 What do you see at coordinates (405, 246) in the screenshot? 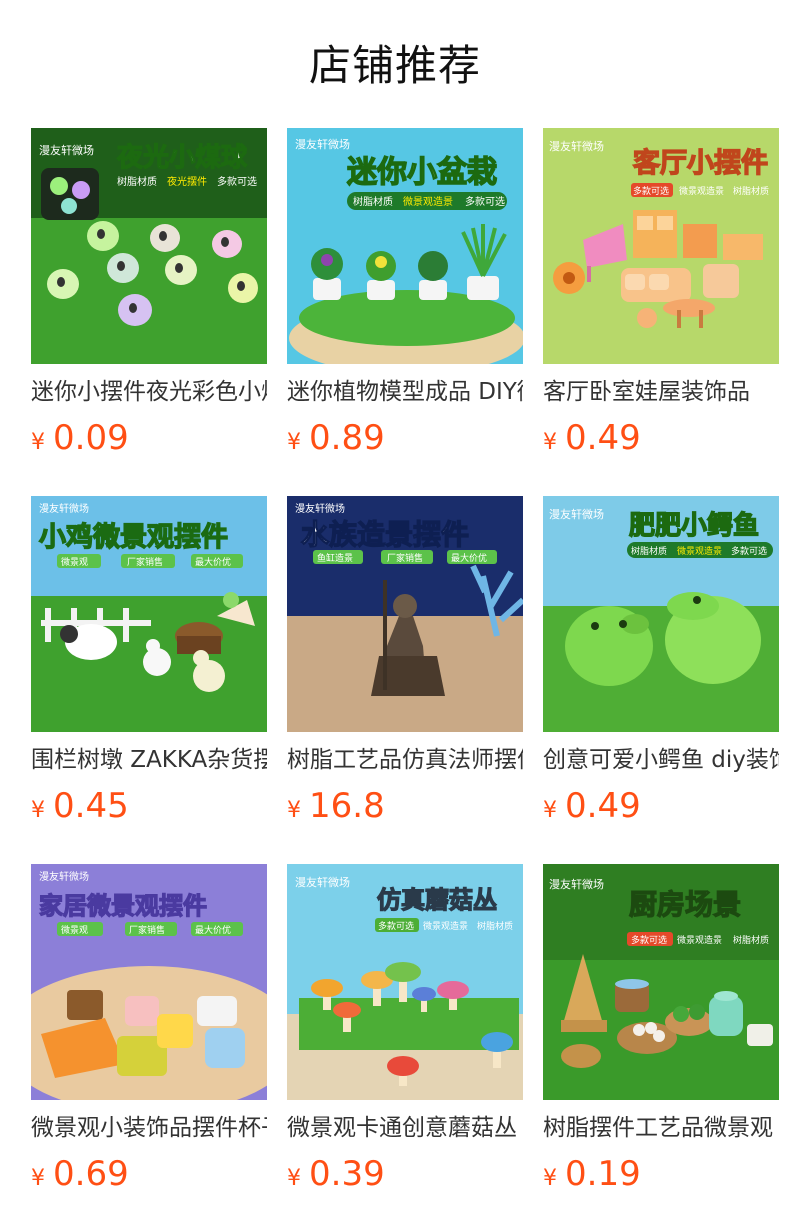
I see `product-image: 漫友轩微场 迷你小盆栽 树脂材质 微景观造景 多款可选` at bounding box center [405, 246].